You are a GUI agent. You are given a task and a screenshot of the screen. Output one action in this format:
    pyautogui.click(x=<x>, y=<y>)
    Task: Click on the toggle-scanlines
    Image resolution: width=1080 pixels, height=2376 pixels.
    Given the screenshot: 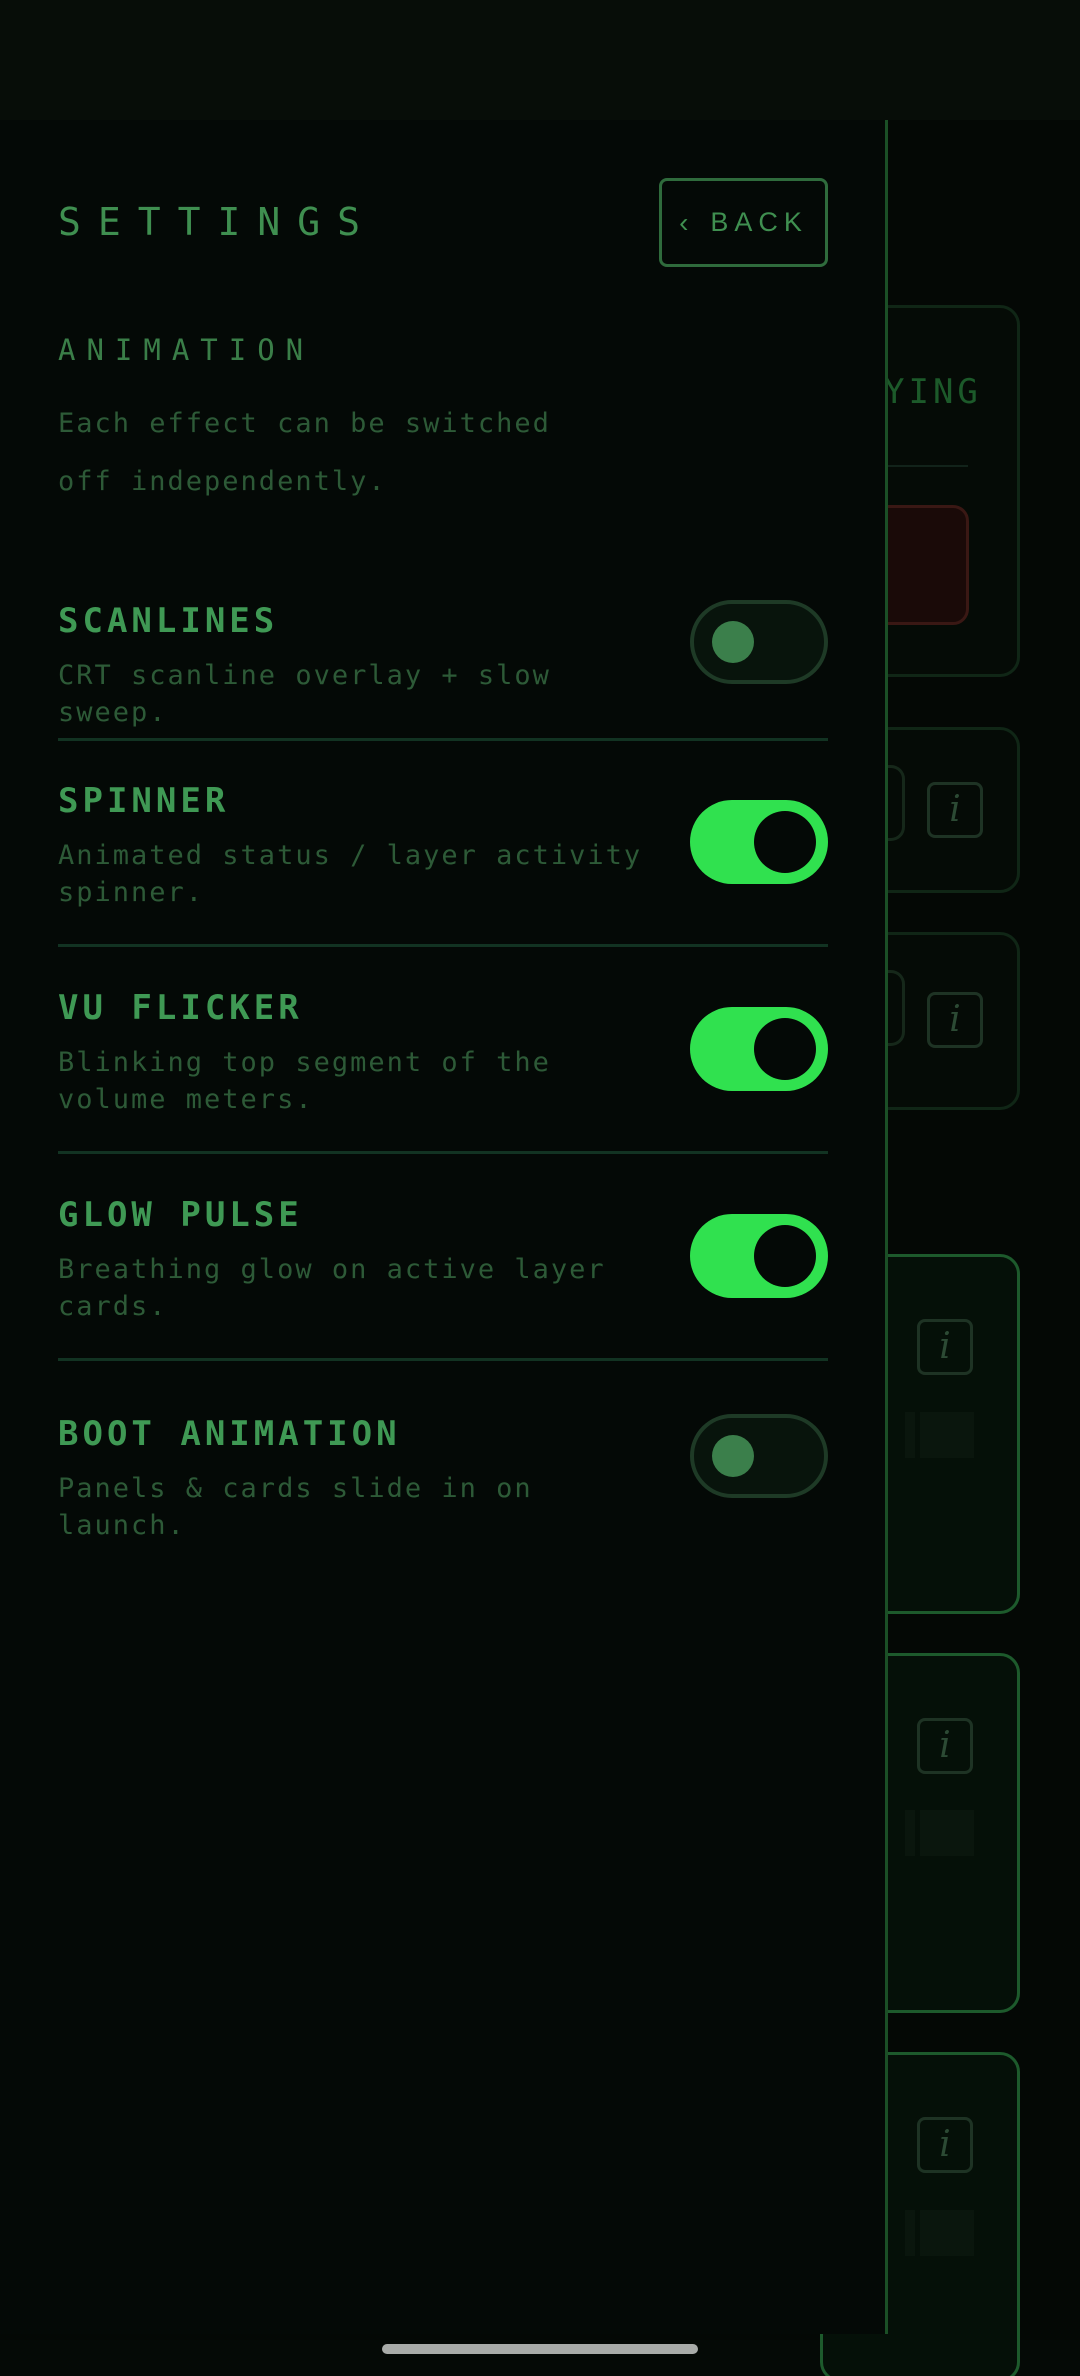 What is the action you would take?
    pyautogui.click(x=759, y=642)
    